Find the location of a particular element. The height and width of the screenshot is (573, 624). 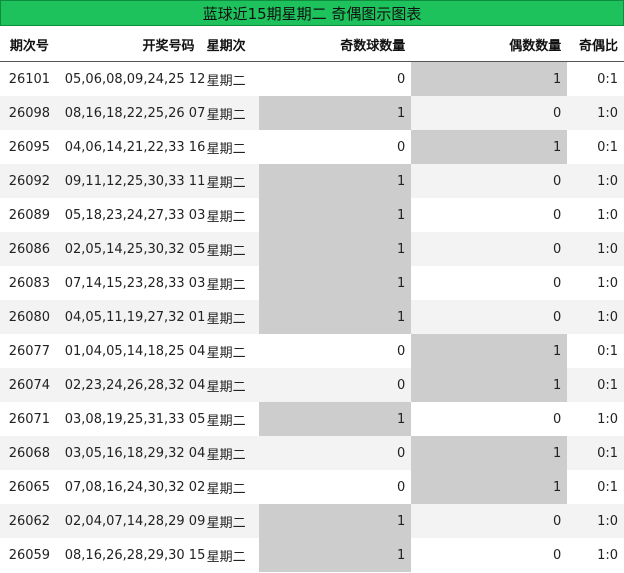

period-cell: 26083 is located at coordinates (29, 283).